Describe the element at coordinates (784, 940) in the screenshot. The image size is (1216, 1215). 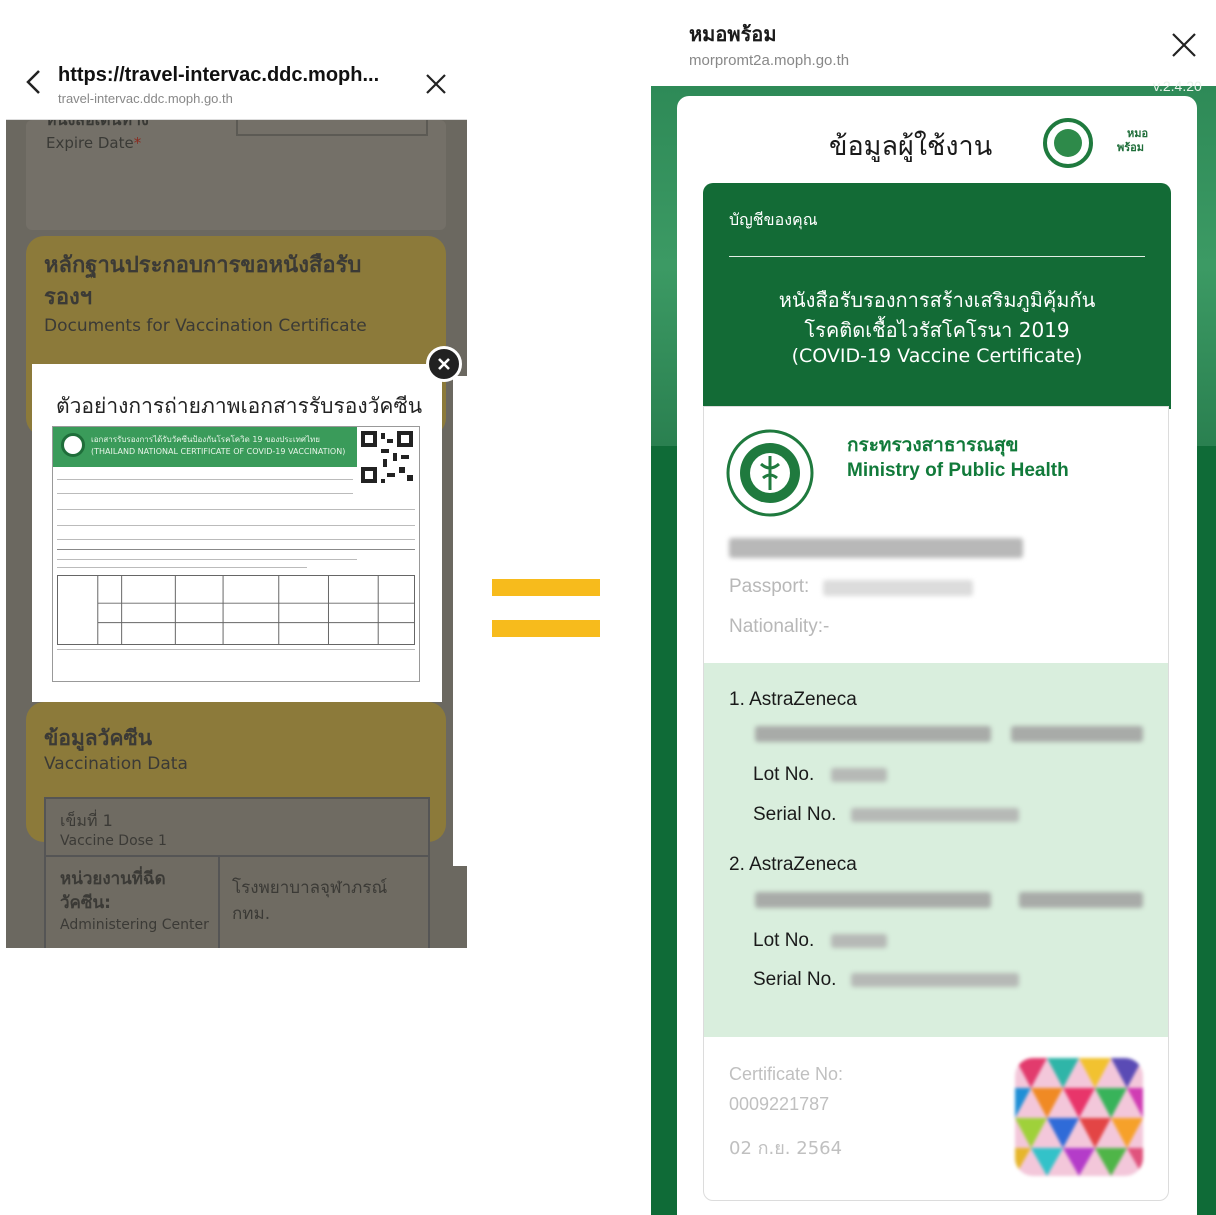
I see `vaccine-2-lot-label: Lot No.` at that location.